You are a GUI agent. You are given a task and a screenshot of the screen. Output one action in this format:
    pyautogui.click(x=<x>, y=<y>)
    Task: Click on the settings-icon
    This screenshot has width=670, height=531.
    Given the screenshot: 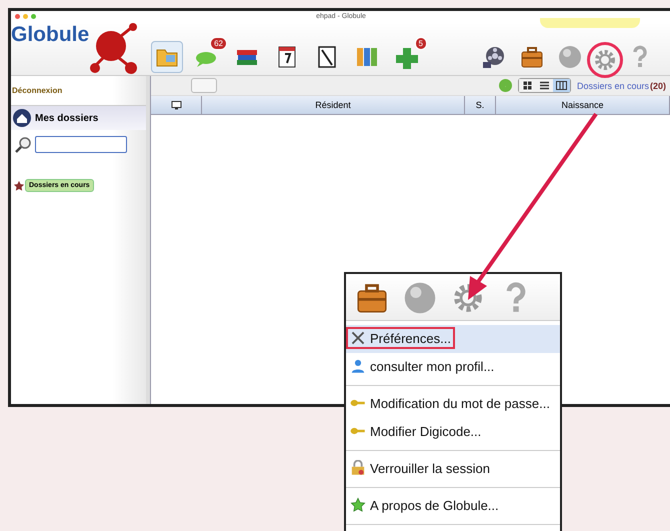 What is the action you would take?
    pyautogui.click(x=605, y=60)
    